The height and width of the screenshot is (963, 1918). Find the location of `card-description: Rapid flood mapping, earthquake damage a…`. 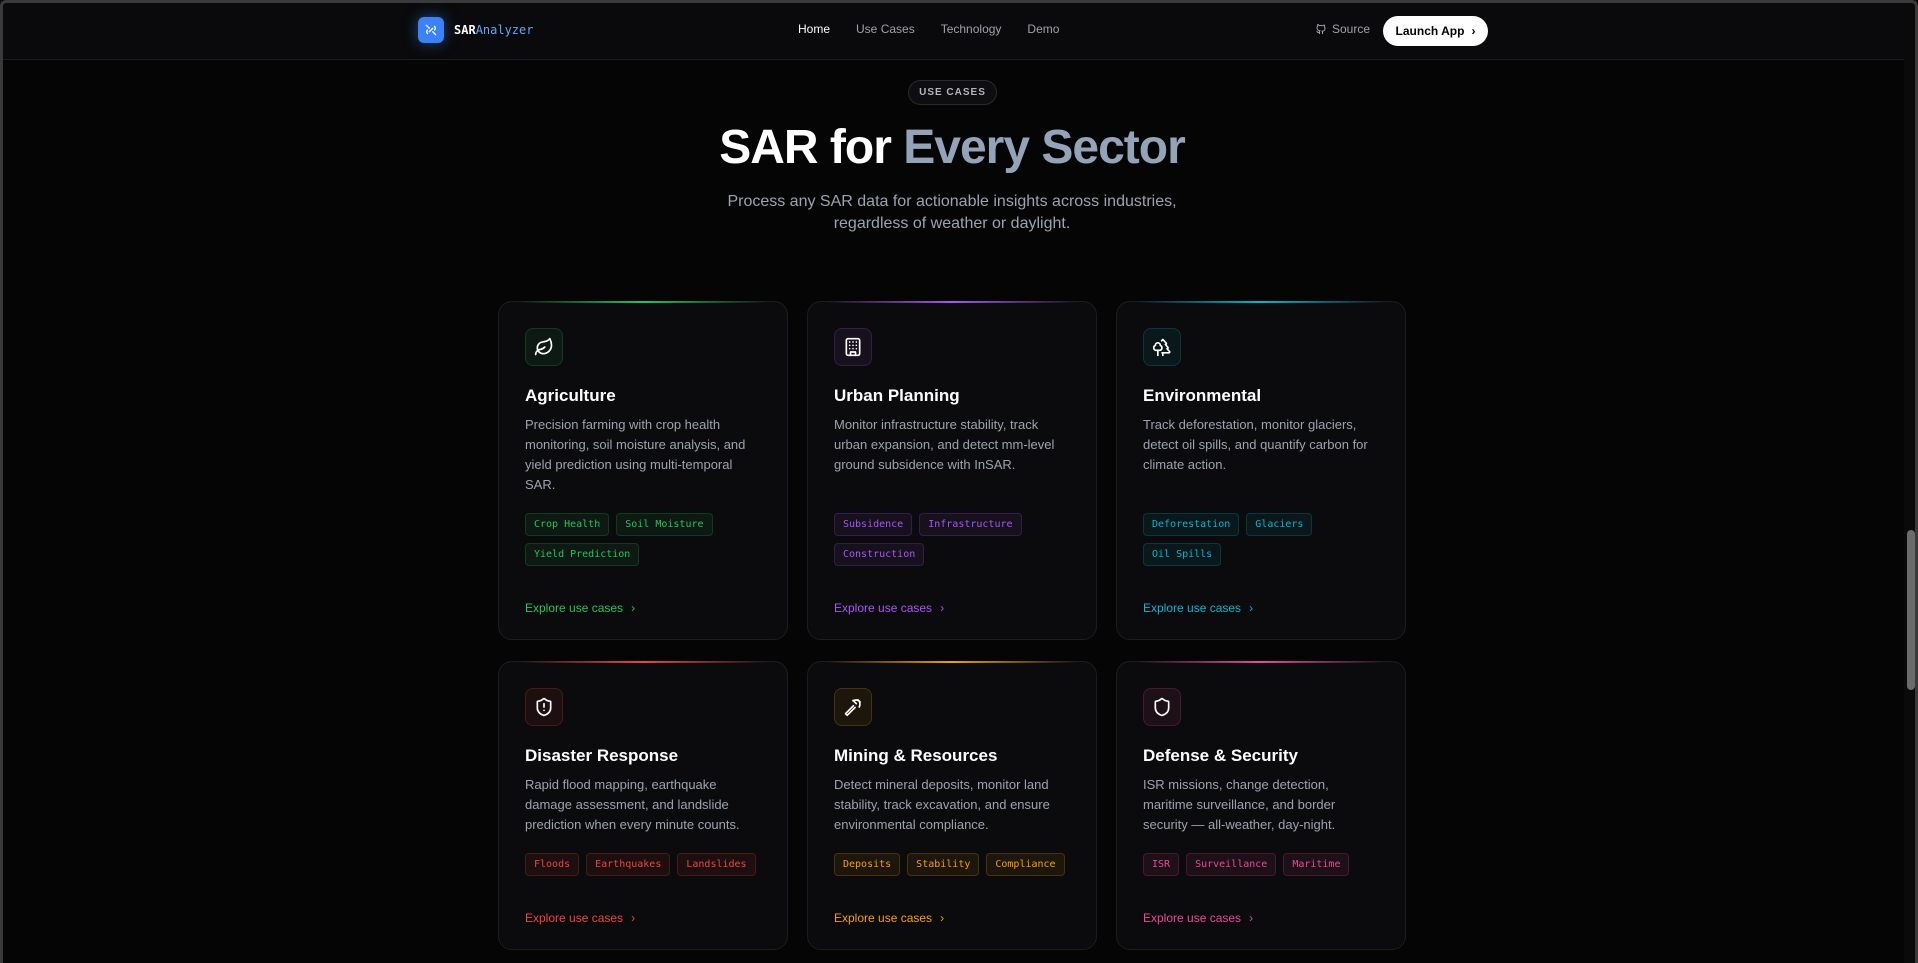

card-description: Rapid flood mapping, earthquake damage a… is located at coordinates (632, 804).